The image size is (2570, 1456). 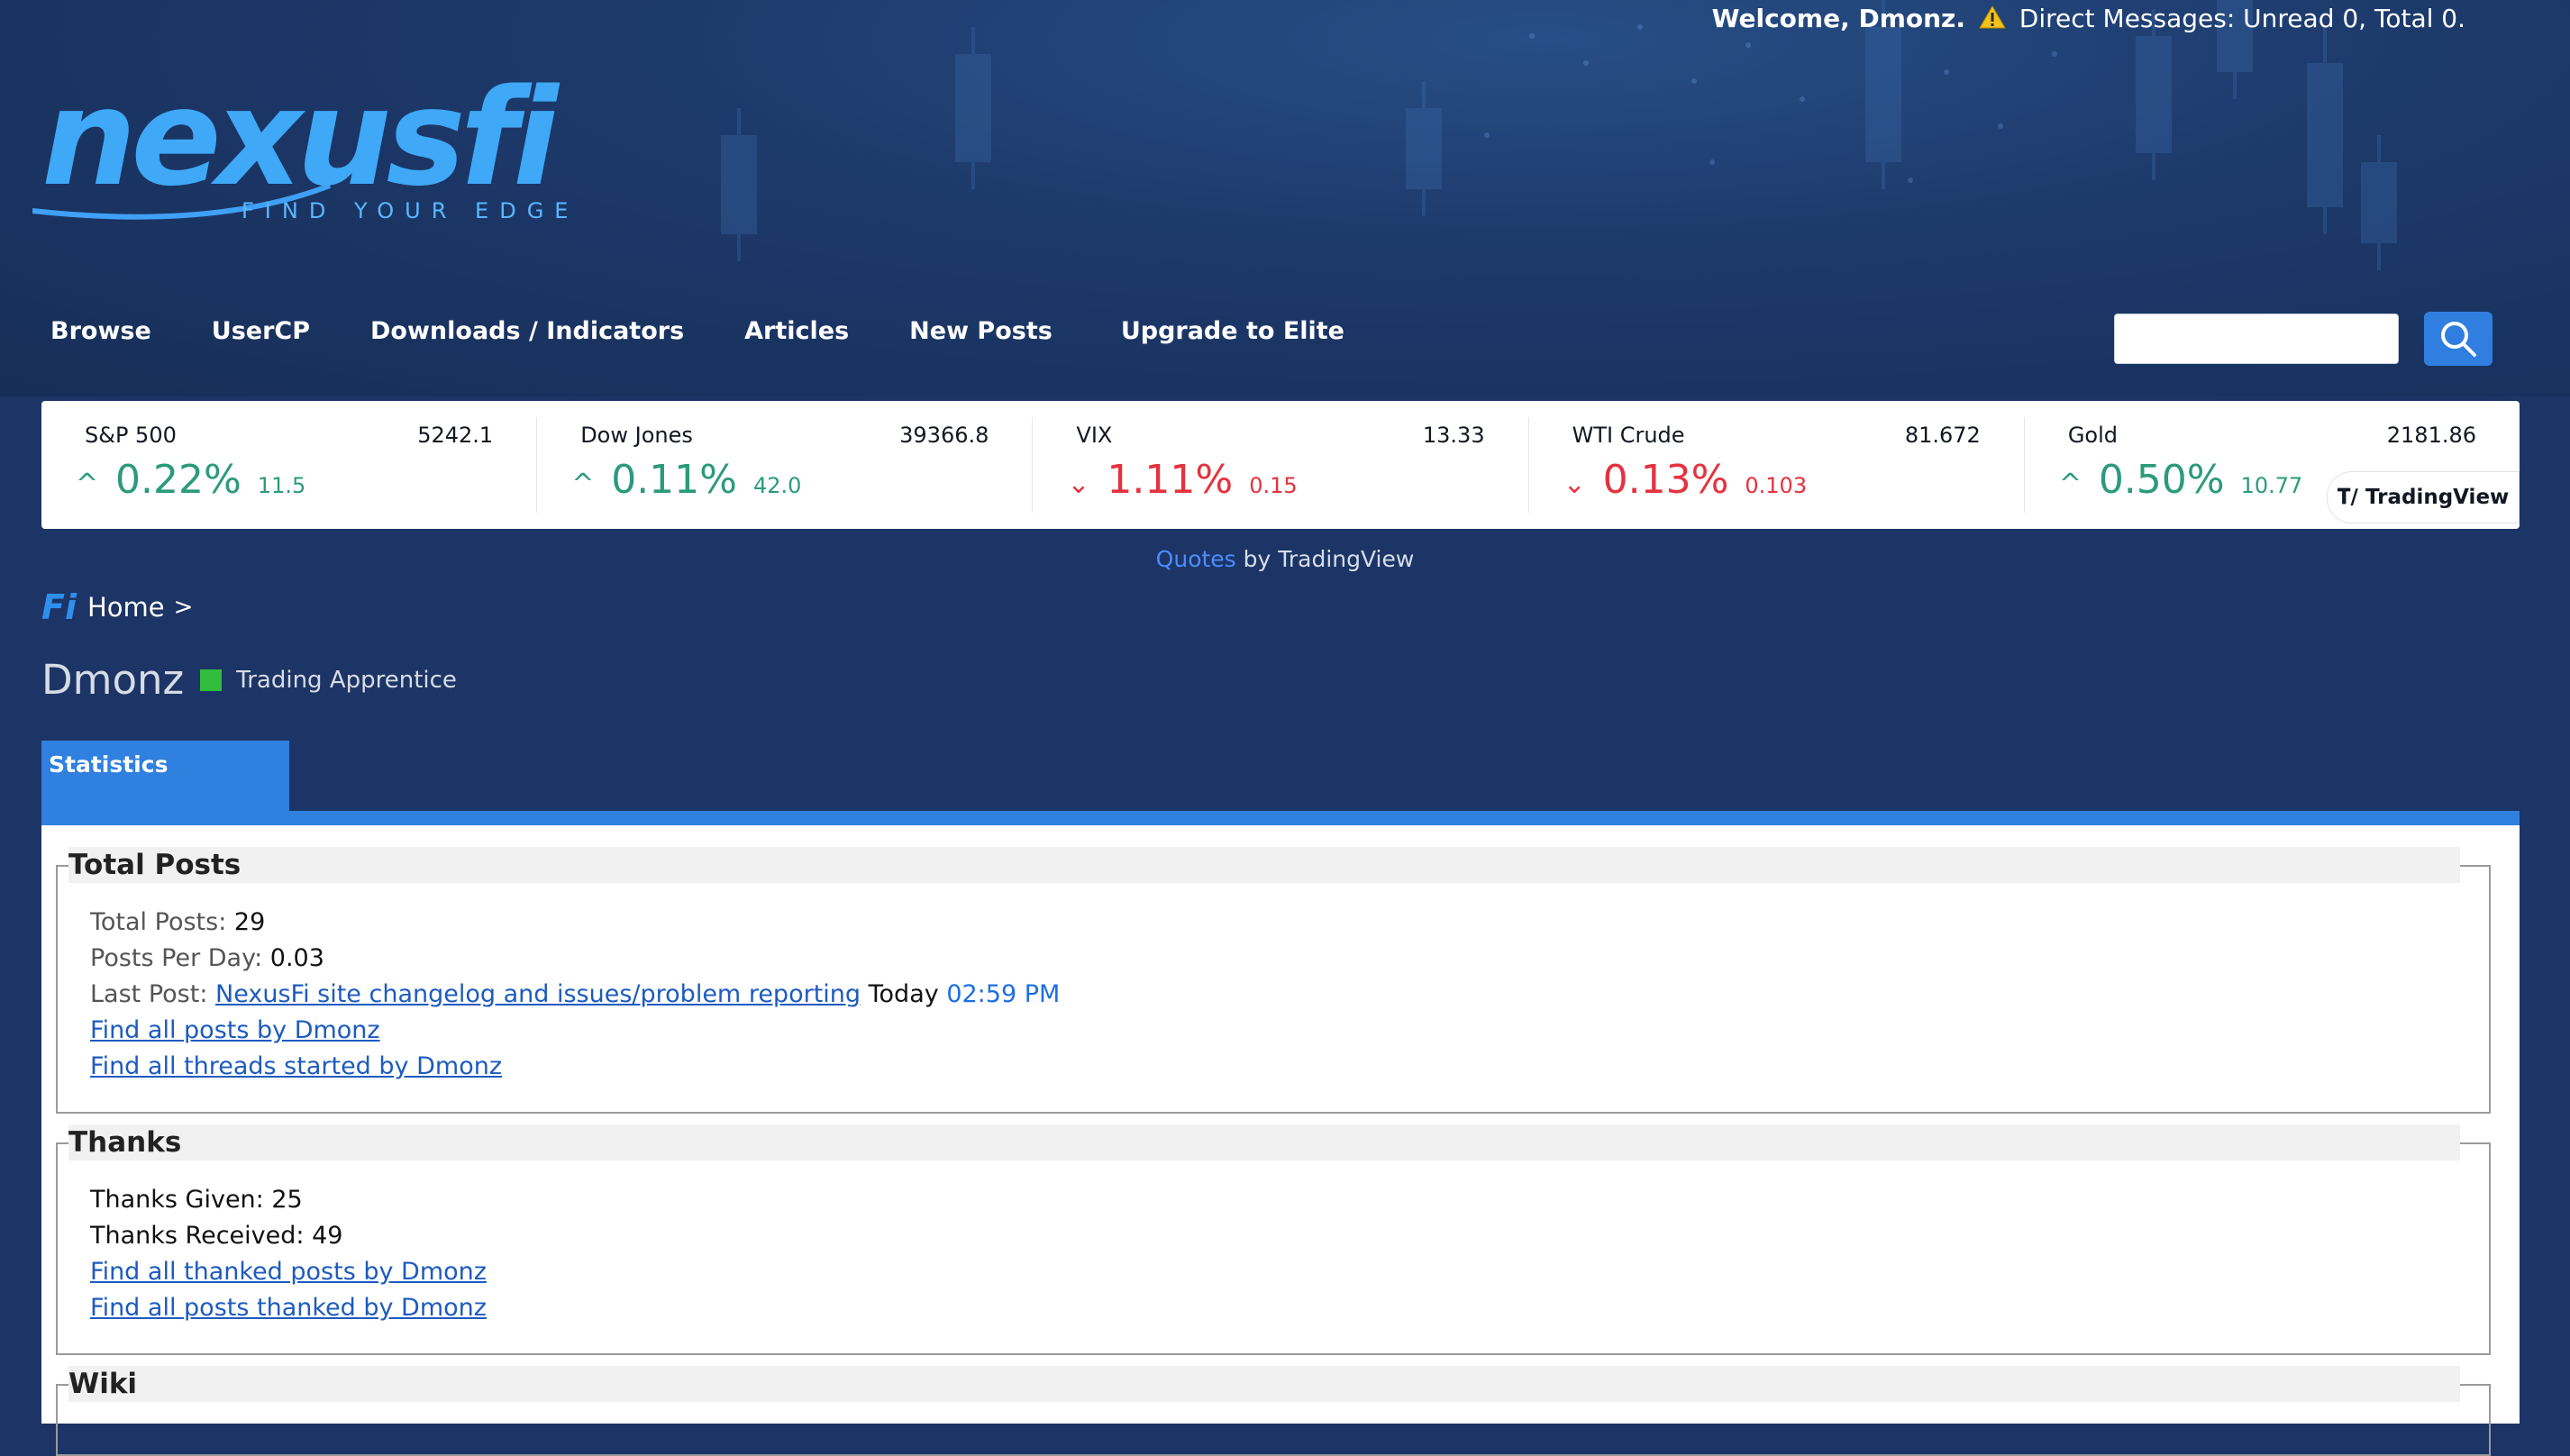 I want to click on nav-browse: Browse, so click(x=101, y=331).